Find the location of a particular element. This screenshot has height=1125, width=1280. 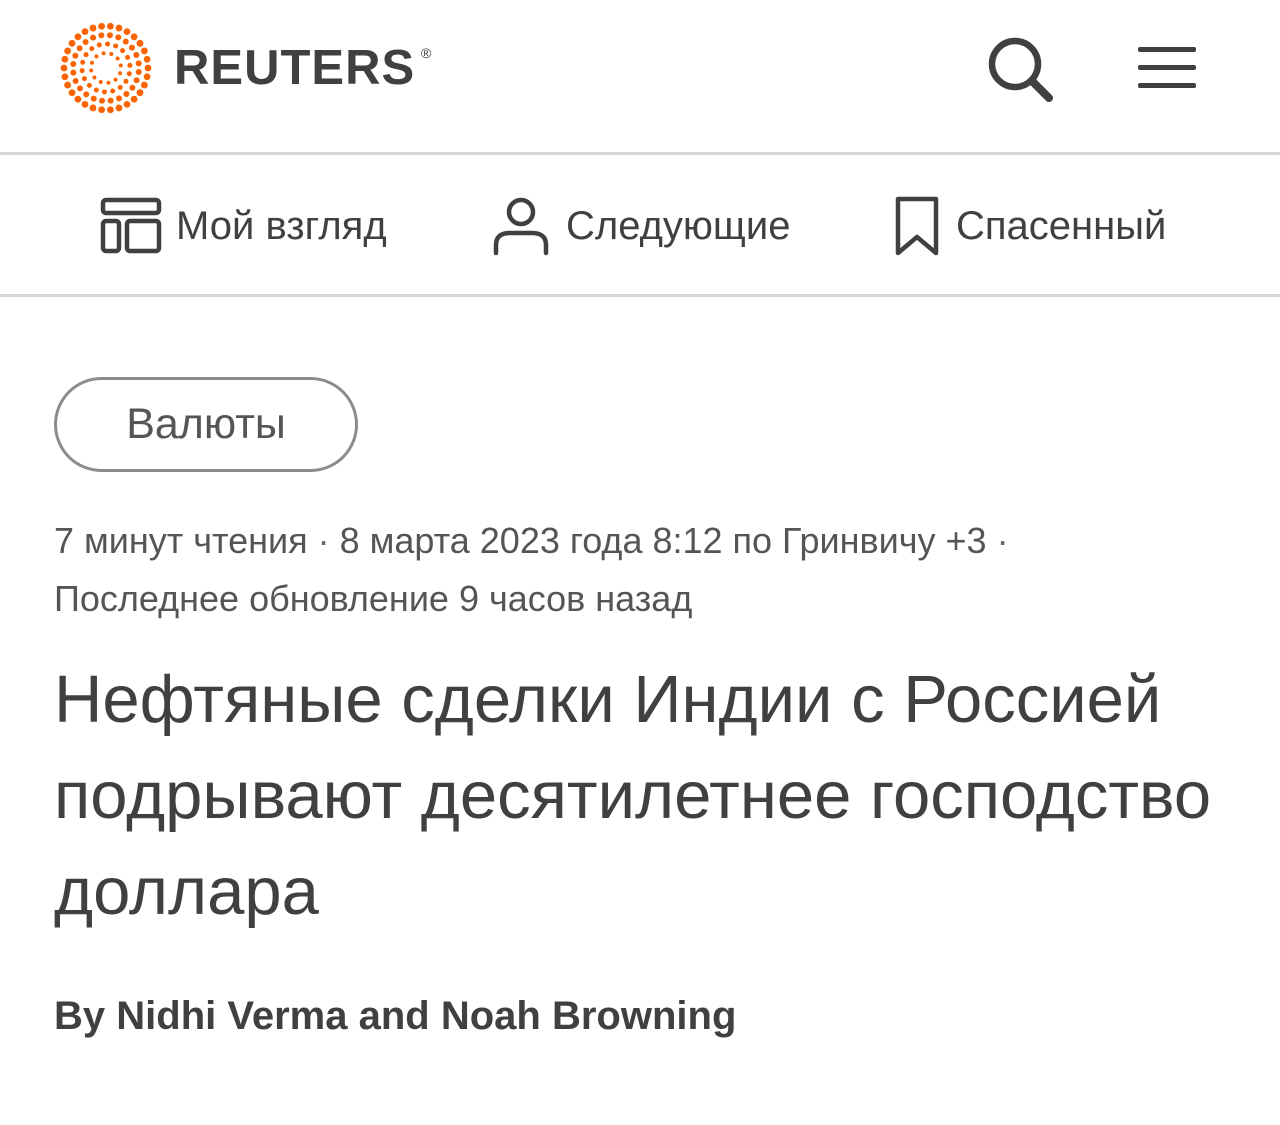

author-link: Noah Browning is located at coordinates (589, 1016).